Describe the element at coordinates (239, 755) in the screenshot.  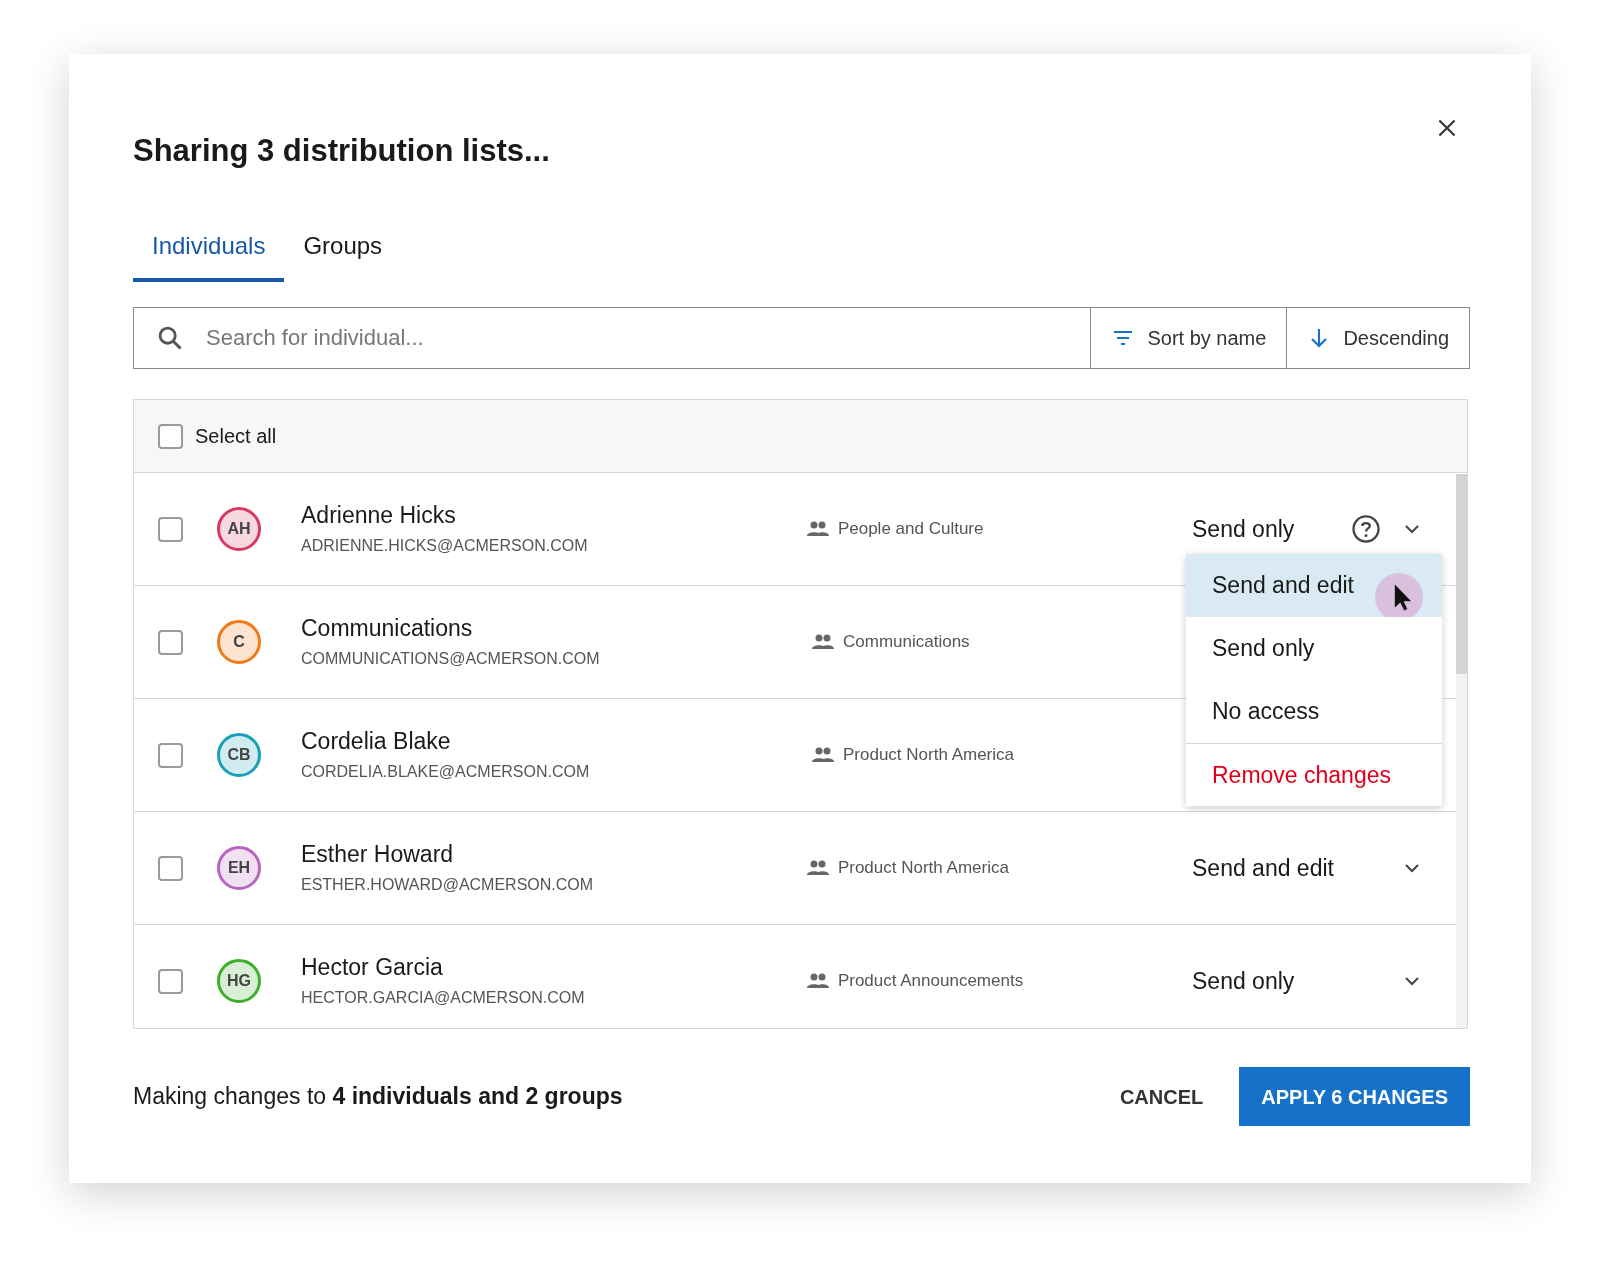
I see `avatar: CB` at that location.